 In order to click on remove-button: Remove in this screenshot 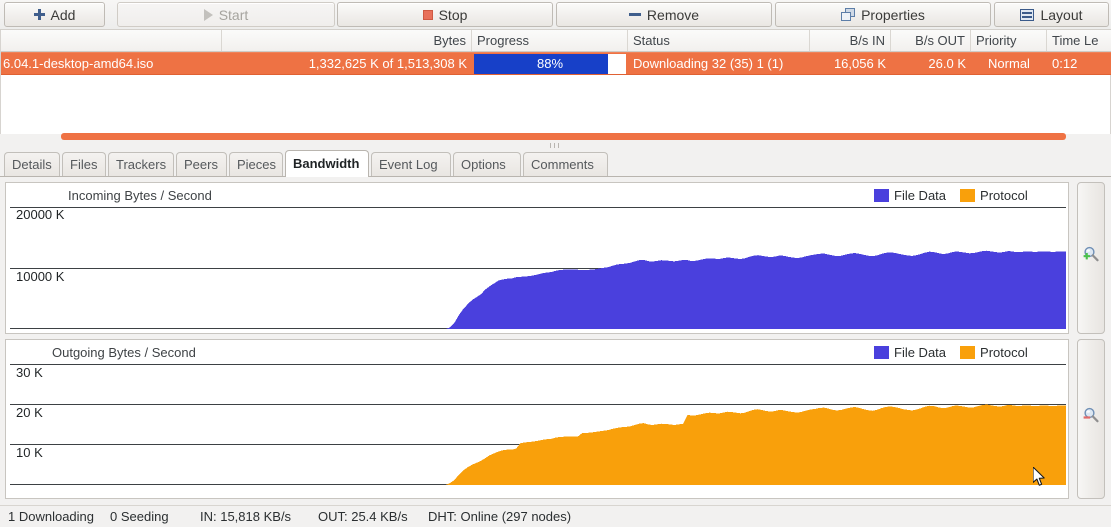, I will do `click(664, 14)`.